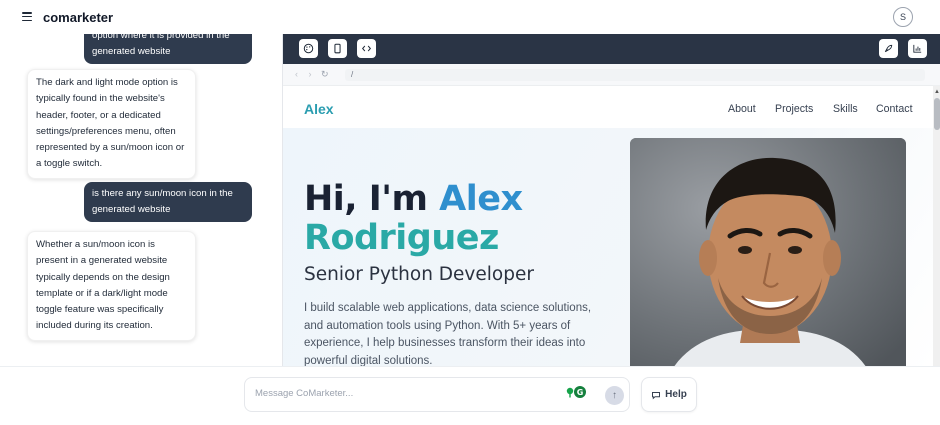 The width and height of the screenshot is (940, 425). Describe the element at coordinates (611, 49) in the screenshot. I see `preview-toolbar` at that location.